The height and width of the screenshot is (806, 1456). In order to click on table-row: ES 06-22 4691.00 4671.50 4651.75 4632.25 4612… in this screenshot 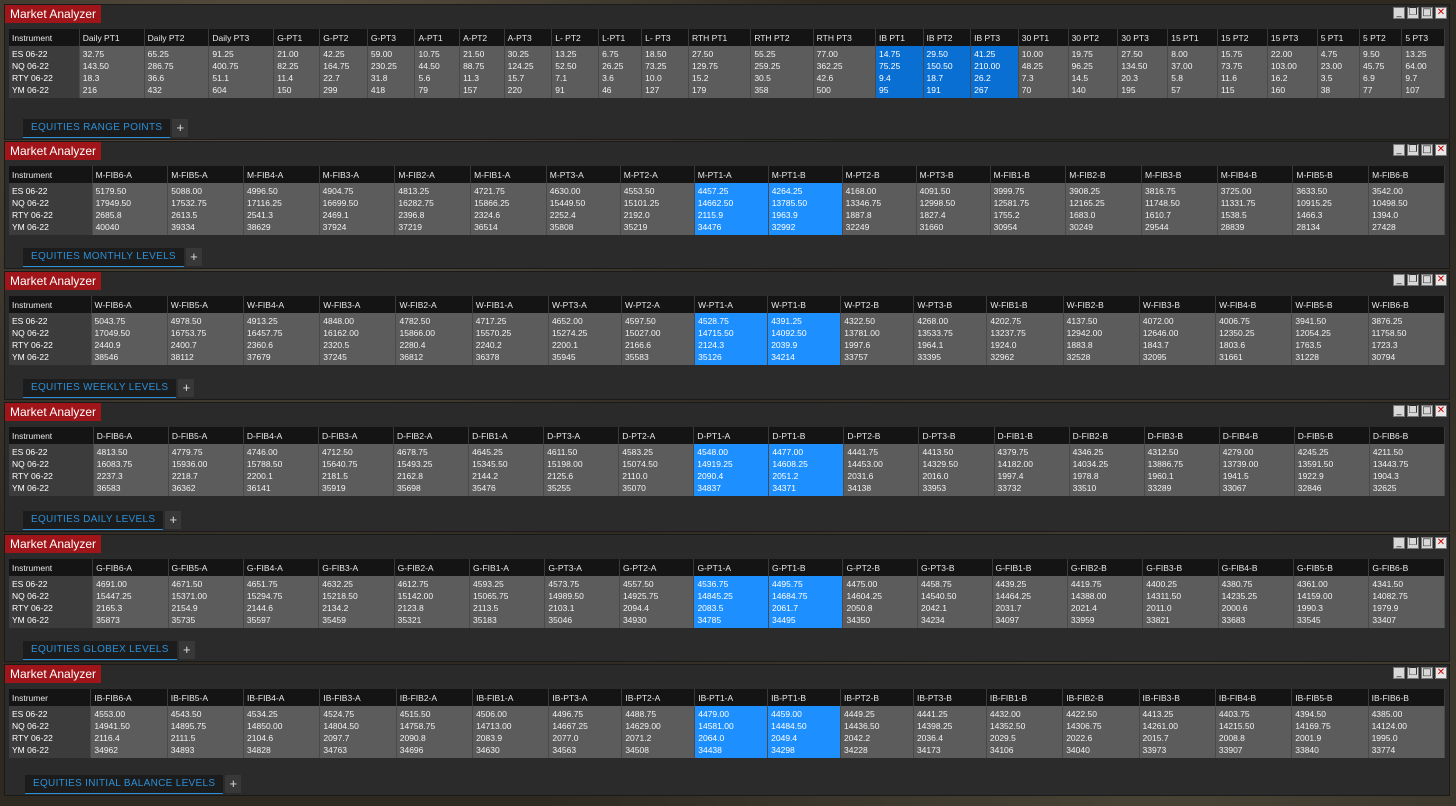, I will do `click(727, 583)`.